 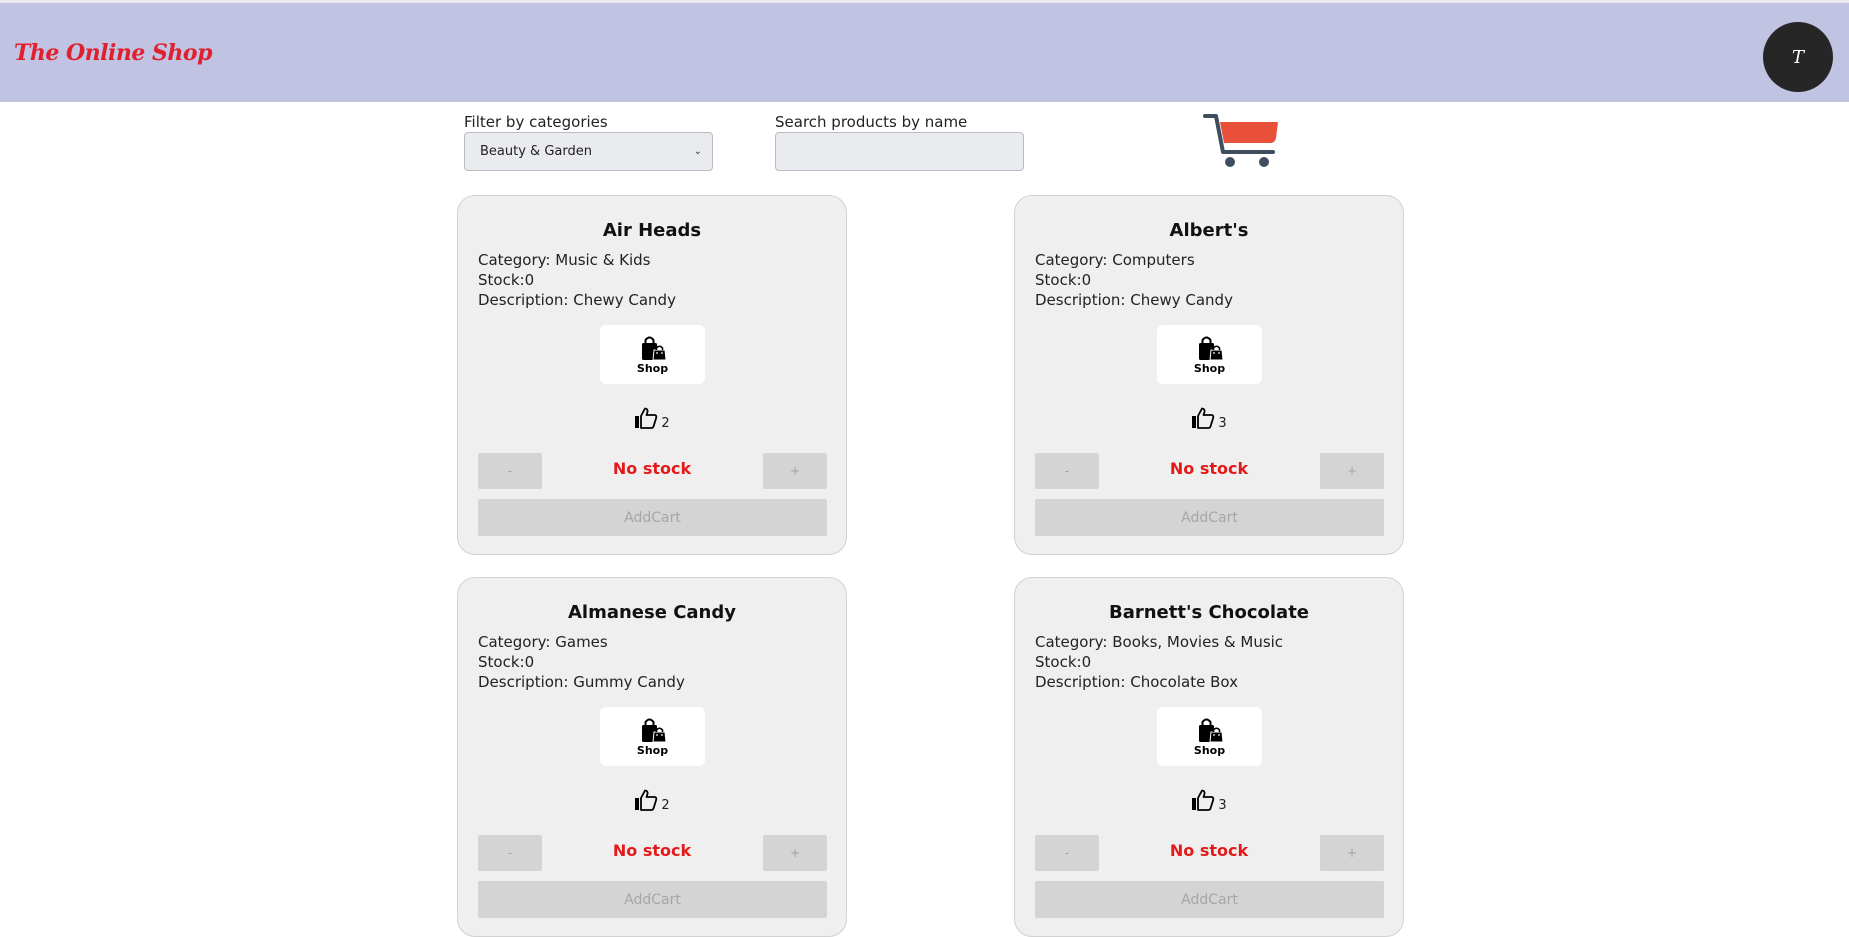 I want to click on product-category: Category: Games, so click(x=543, y=642).